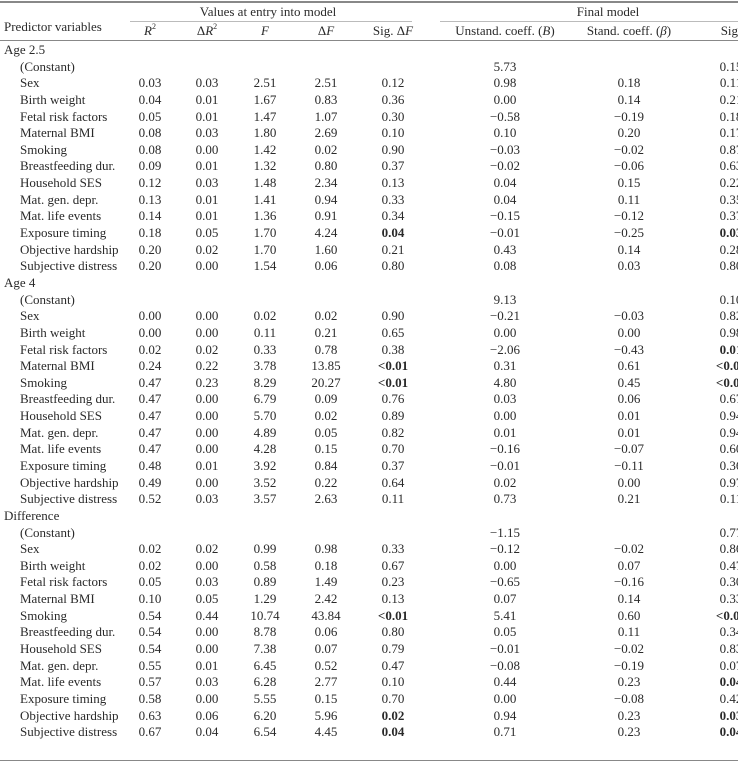 The image size is (738, 764). Describe the element at coordinates (265, 432) in the screenshot. I see `cell-f: 4.89` at that location.